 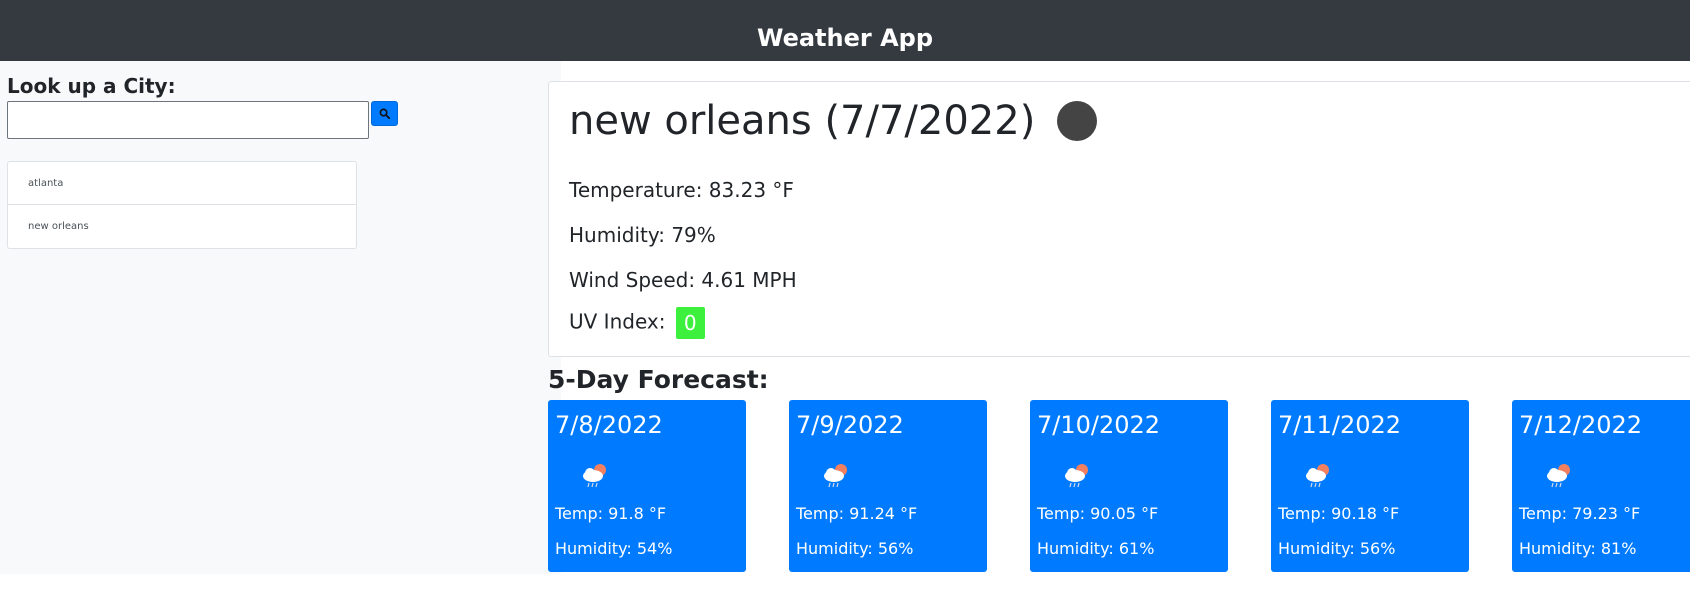 I want to click on forecast-temp: Temp: 90.05 °F, so click(x=1098, y=513).